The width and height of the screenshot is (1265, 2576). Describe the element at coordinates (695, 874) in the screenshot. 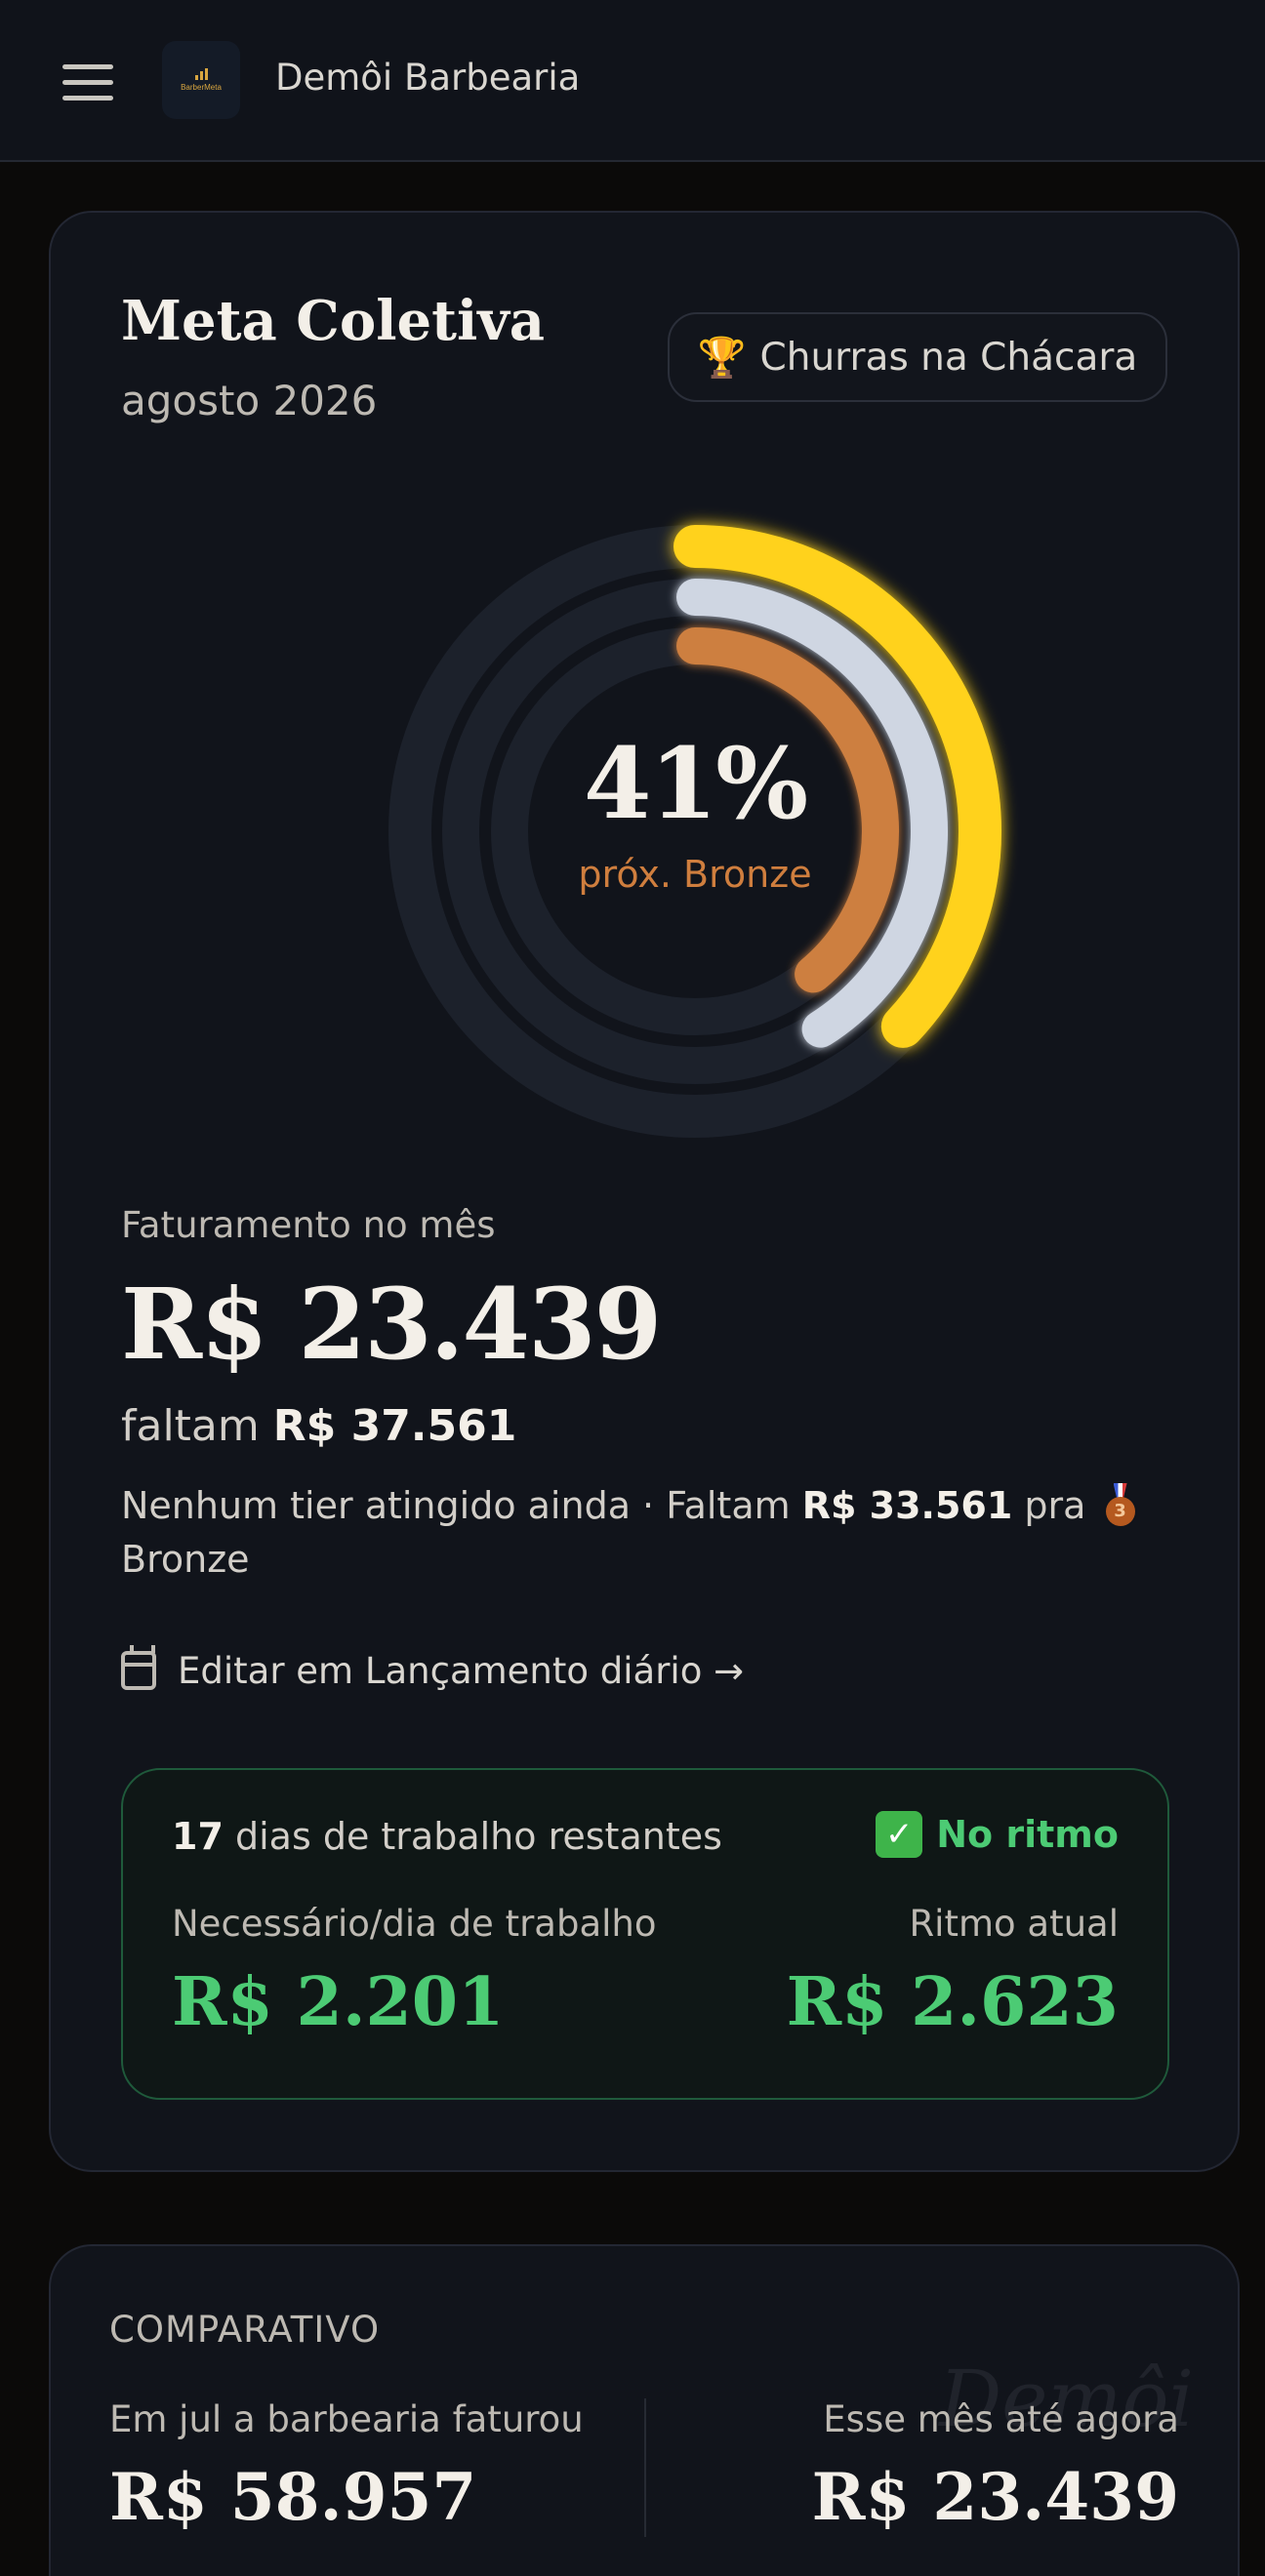

I see `next-tier-label: próx. Bronze` at that location.